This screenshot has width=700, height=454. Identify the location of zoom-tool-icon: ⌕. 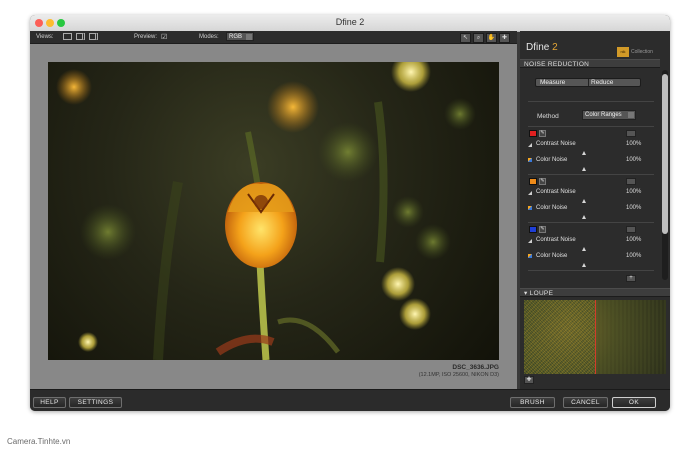
(478, 38).